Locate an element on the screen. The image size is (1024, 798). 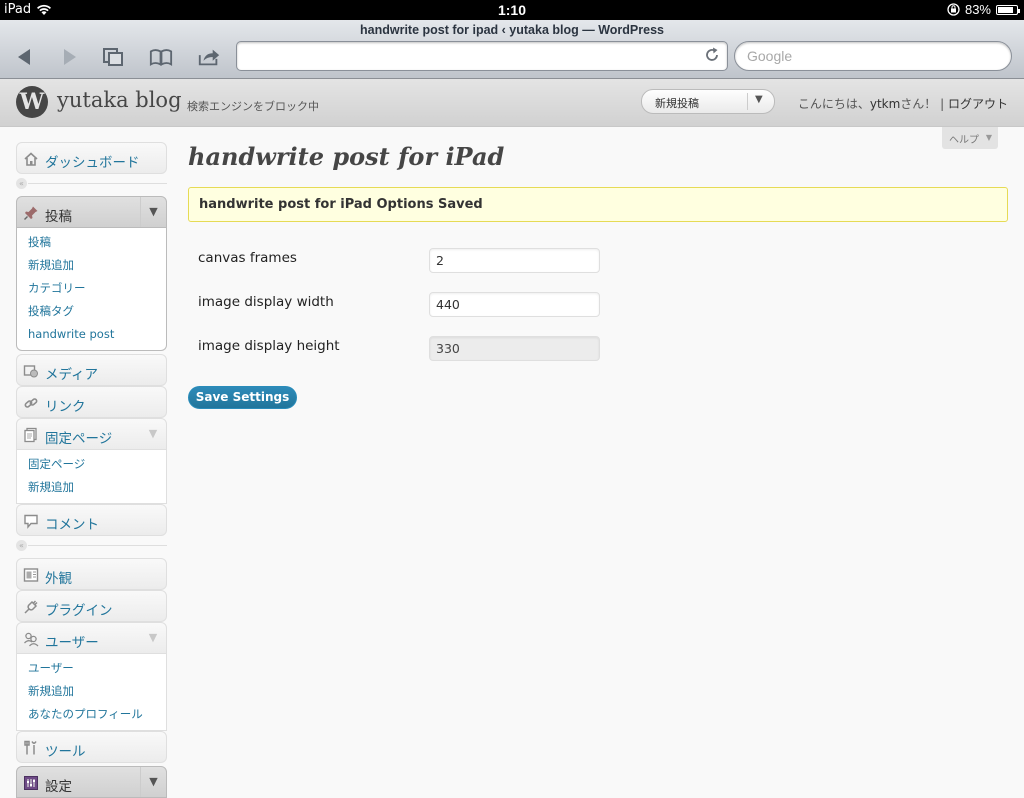
logout-link: ログアウト is located at coordinates (978, 104).